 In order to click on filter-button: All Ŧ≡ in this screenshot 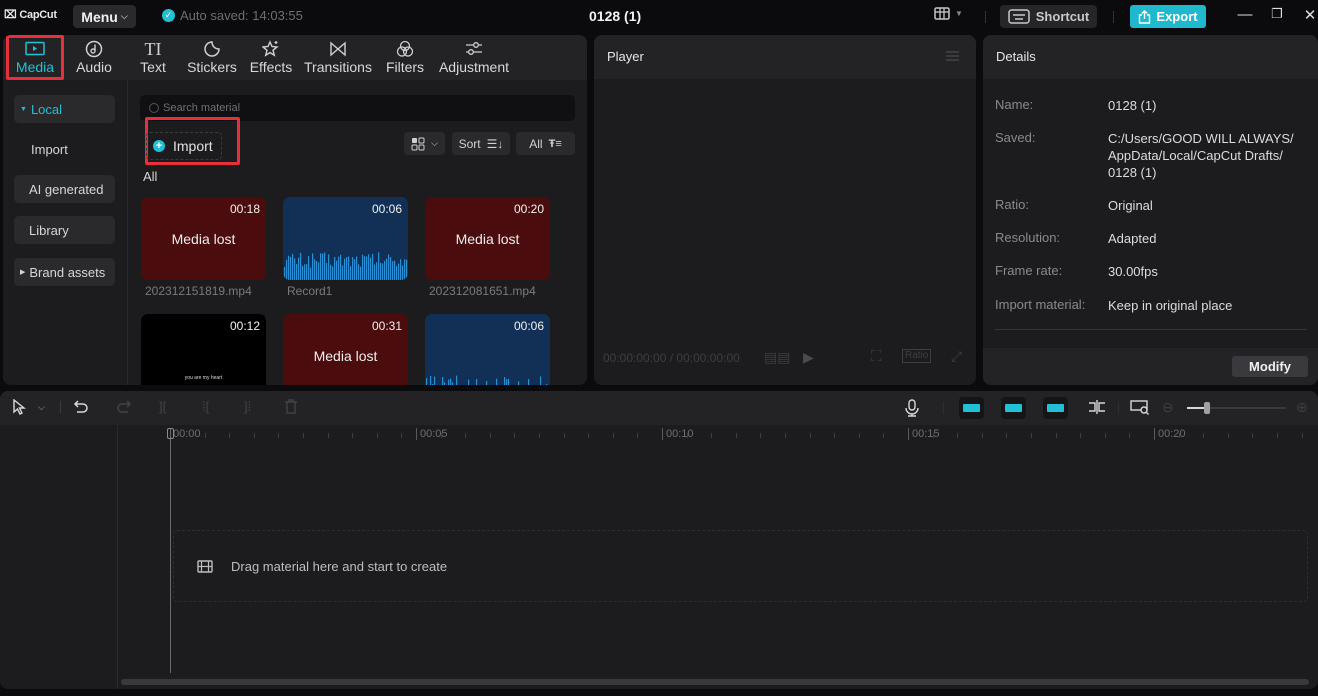, I will do `click(545, 143)`.